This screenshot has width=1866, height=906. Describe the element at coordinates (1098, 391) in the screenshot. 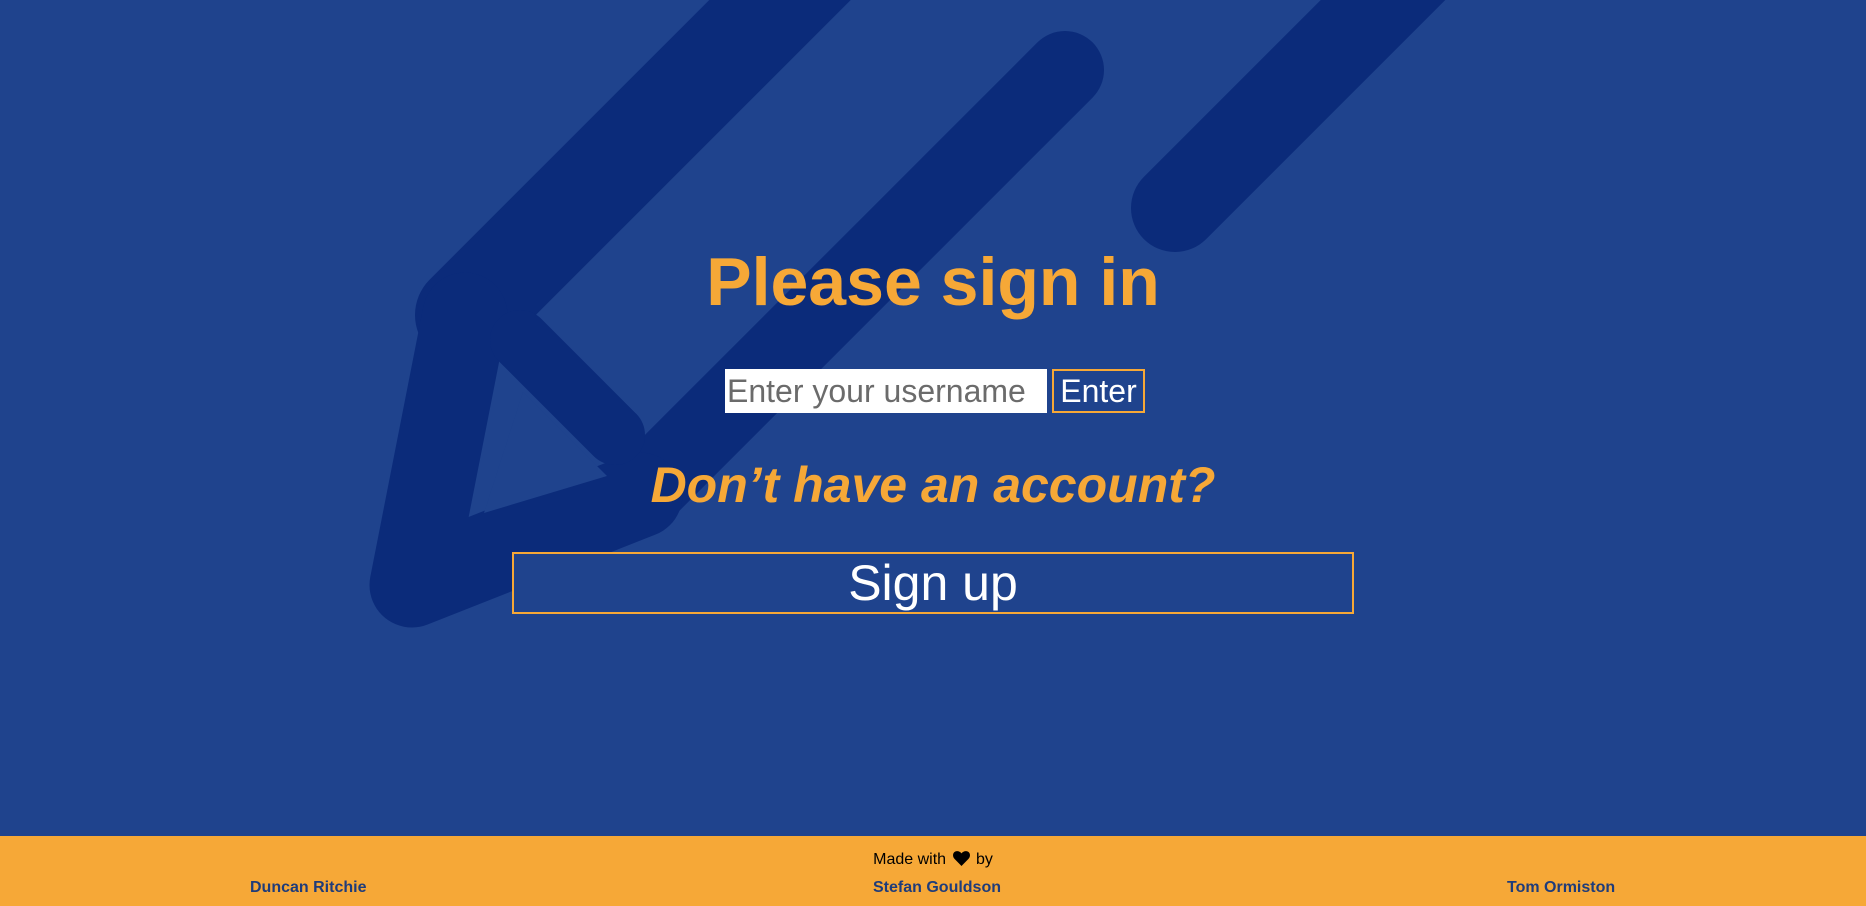

I see `enter-button: Enter` at that location.